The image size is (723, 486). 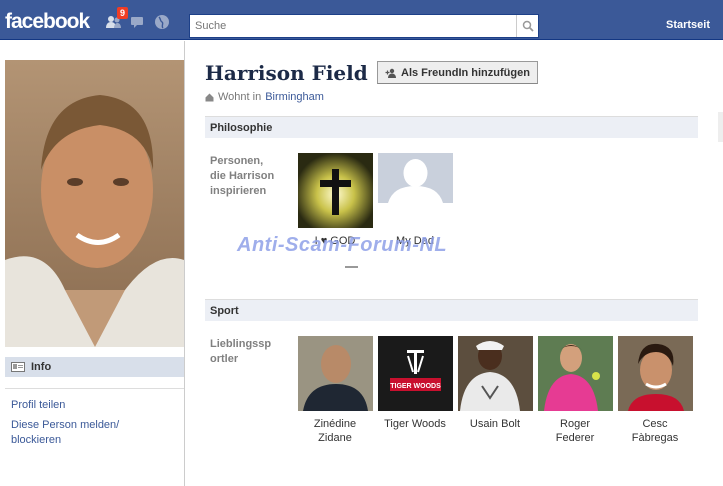 I want to click on athlete-caption-zidane: Zinédine Zidane, so click(x=335, y=431).